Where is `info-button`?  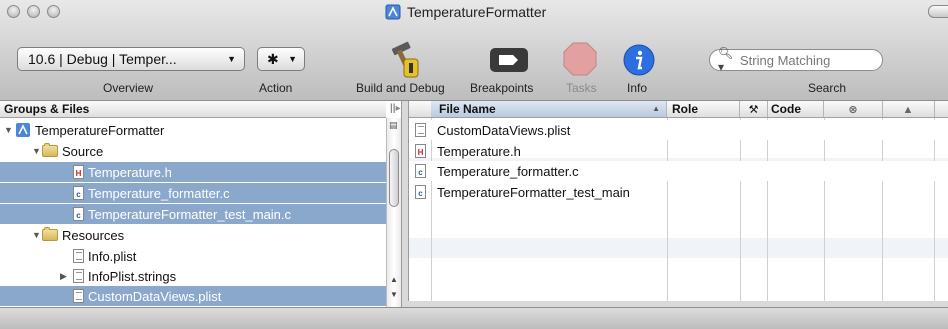 info-button is located at coordinates (639, 60).